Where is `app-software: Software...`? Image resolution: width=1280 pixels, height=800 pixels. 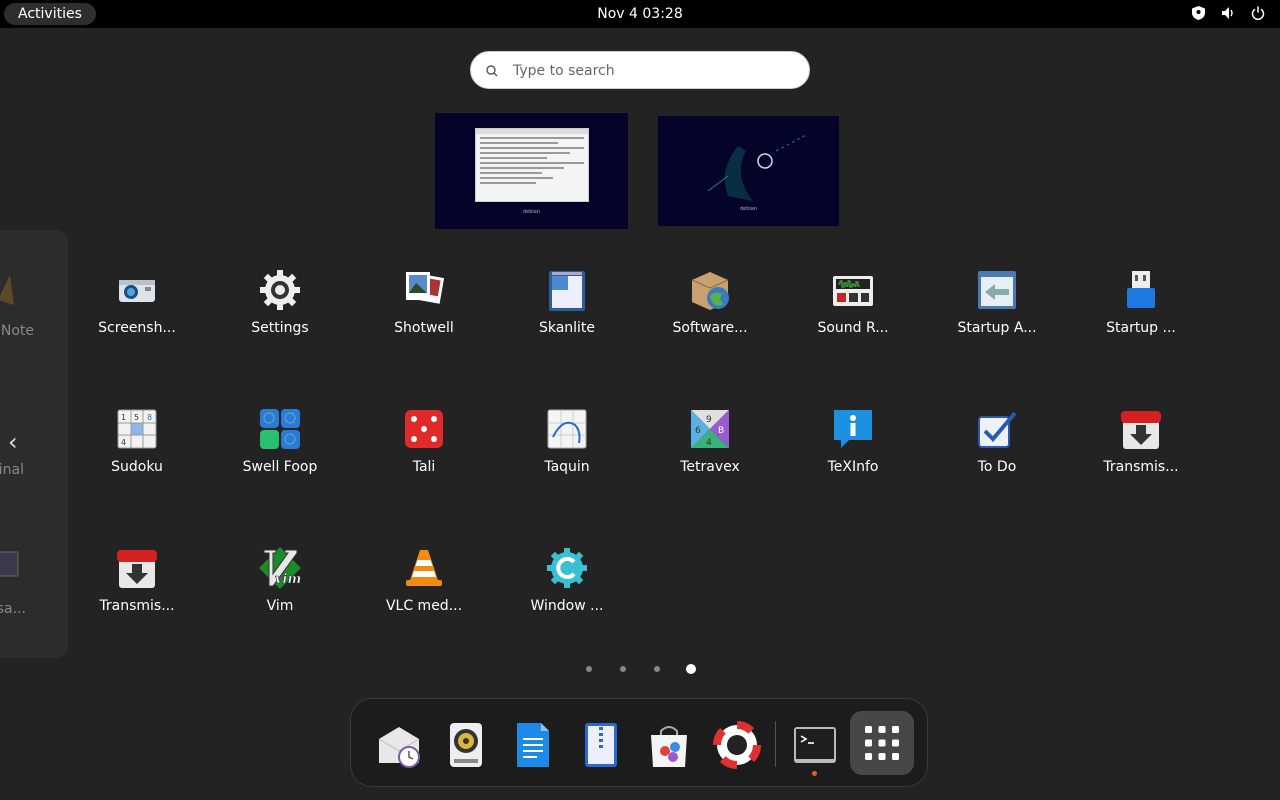 app-software: Software... is located at coordinates (710, 318).